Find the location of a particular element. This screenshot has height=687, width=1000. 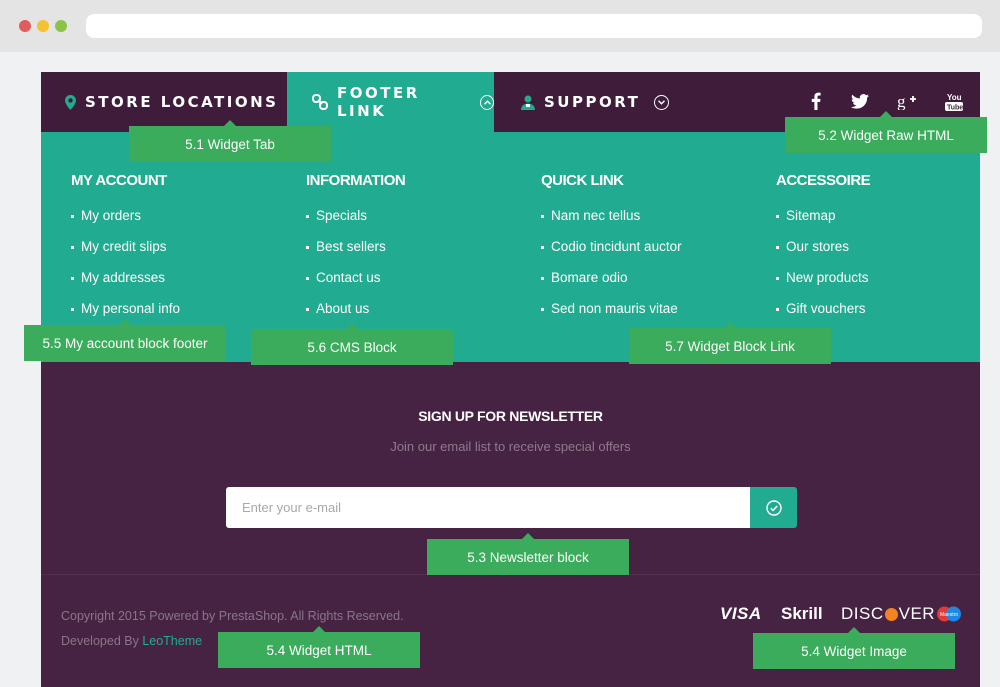

twitter-icon is located at coordinates (860, 101).